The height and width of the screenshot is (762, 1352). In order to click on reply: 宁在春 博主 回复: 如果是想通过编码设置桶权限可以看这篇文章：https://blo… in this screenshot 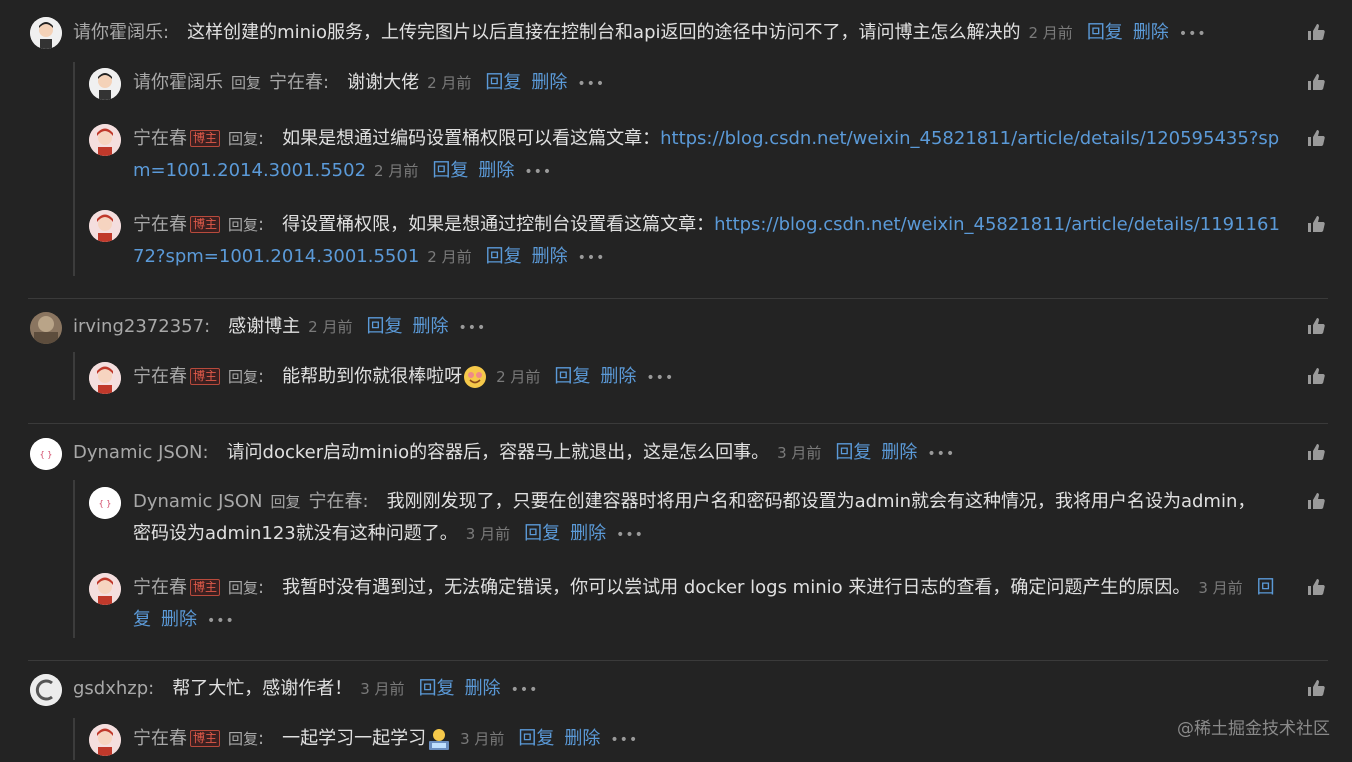, I will do `click(676, 156)`.